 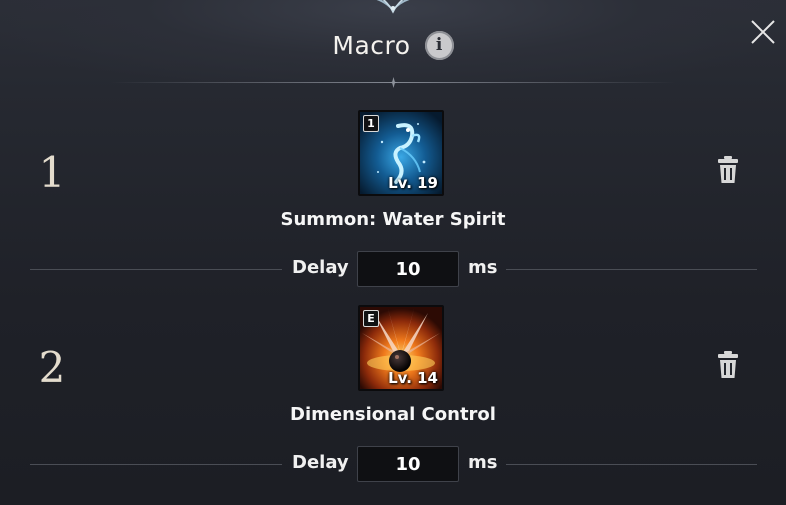 I want to click on close-icon, so click(x=763, y=32).